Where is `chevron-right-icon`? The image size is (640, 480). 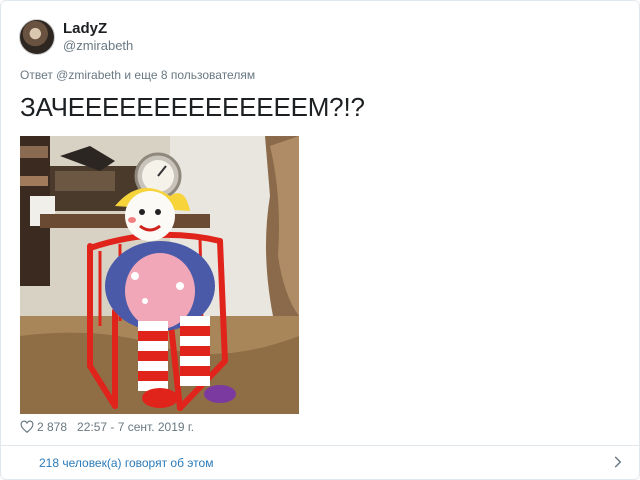 chevron-right-icon is located at coordinates (618, 462).